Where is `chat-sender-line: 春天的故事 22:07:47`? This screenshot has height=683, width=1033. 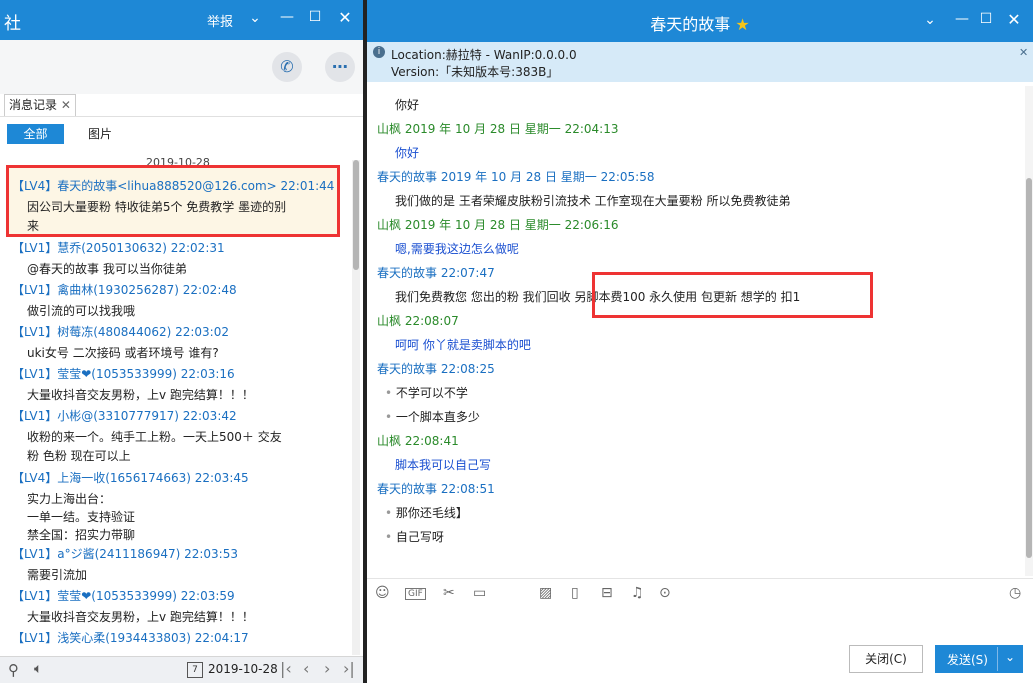
chat-sender-line: 春天的故事 22:07:47 is located at coordinates (436, 272).